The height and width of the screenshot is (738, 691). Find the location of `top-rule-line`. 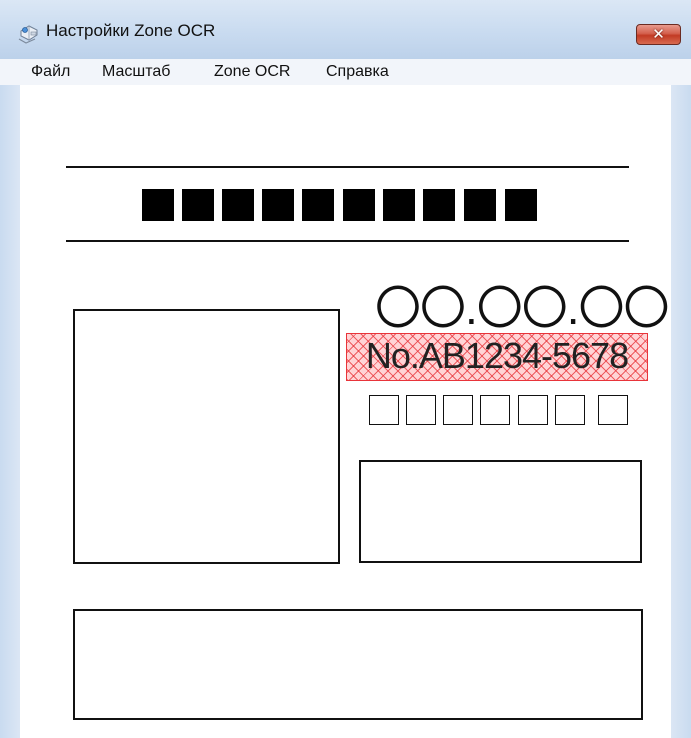

top-rule-line is located at coordinates (347, 167).